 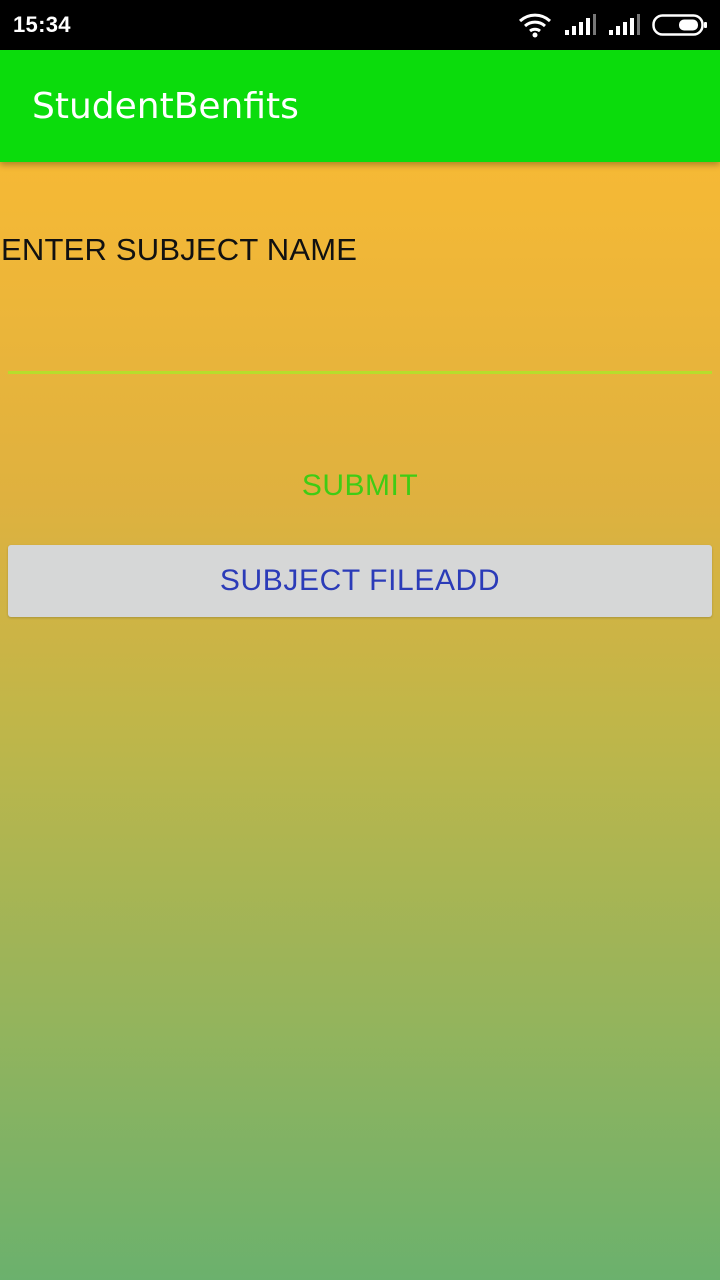 I want to click on submit-button: SUBMIT, so click(x=360, y=486).